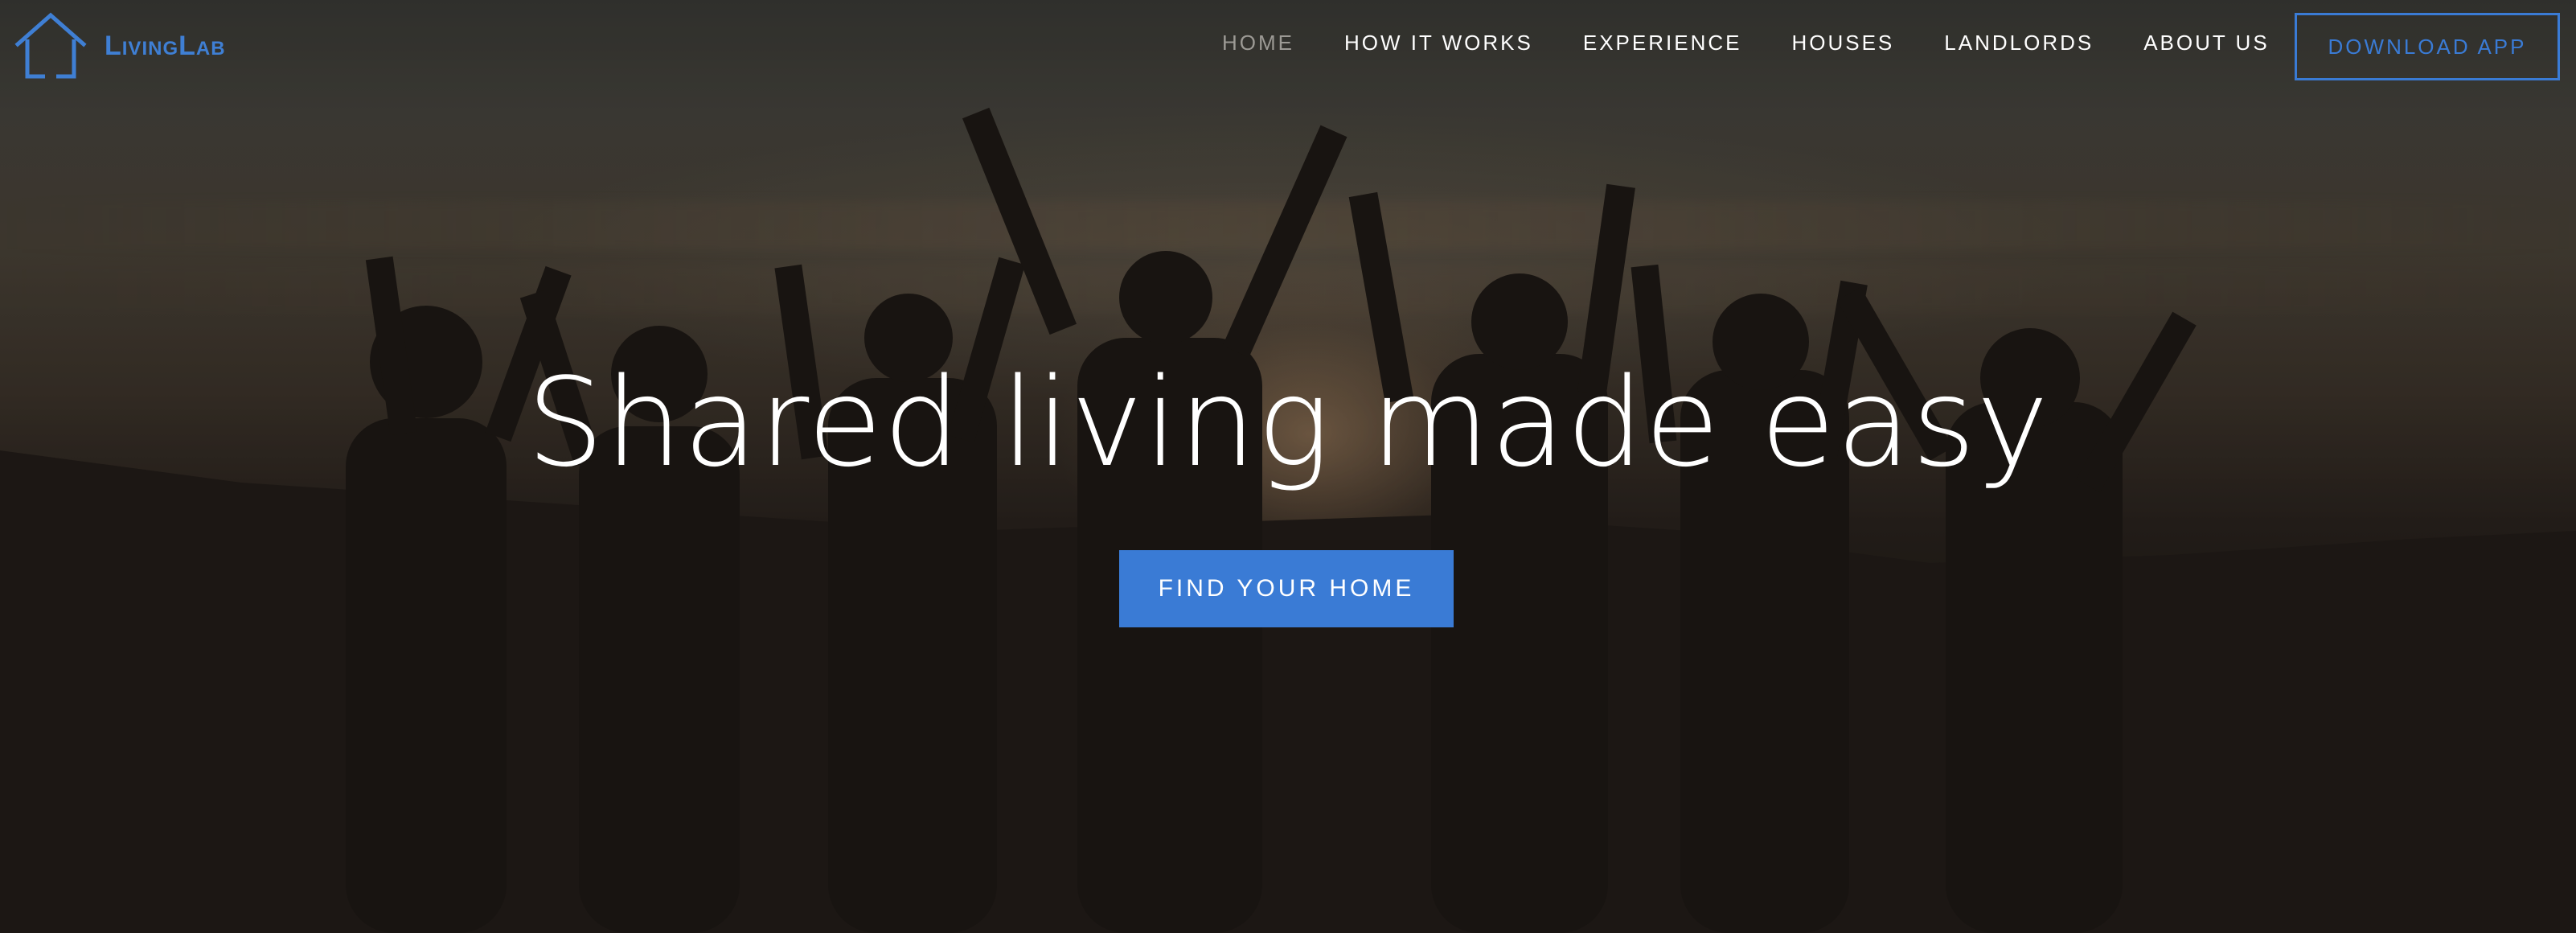 The width and height of the screenshot is (2576, 933). Describe the element at coordinates (2206, 43) in the screenshot. I see `nav-item-about-us: ABOUT US` at that location.